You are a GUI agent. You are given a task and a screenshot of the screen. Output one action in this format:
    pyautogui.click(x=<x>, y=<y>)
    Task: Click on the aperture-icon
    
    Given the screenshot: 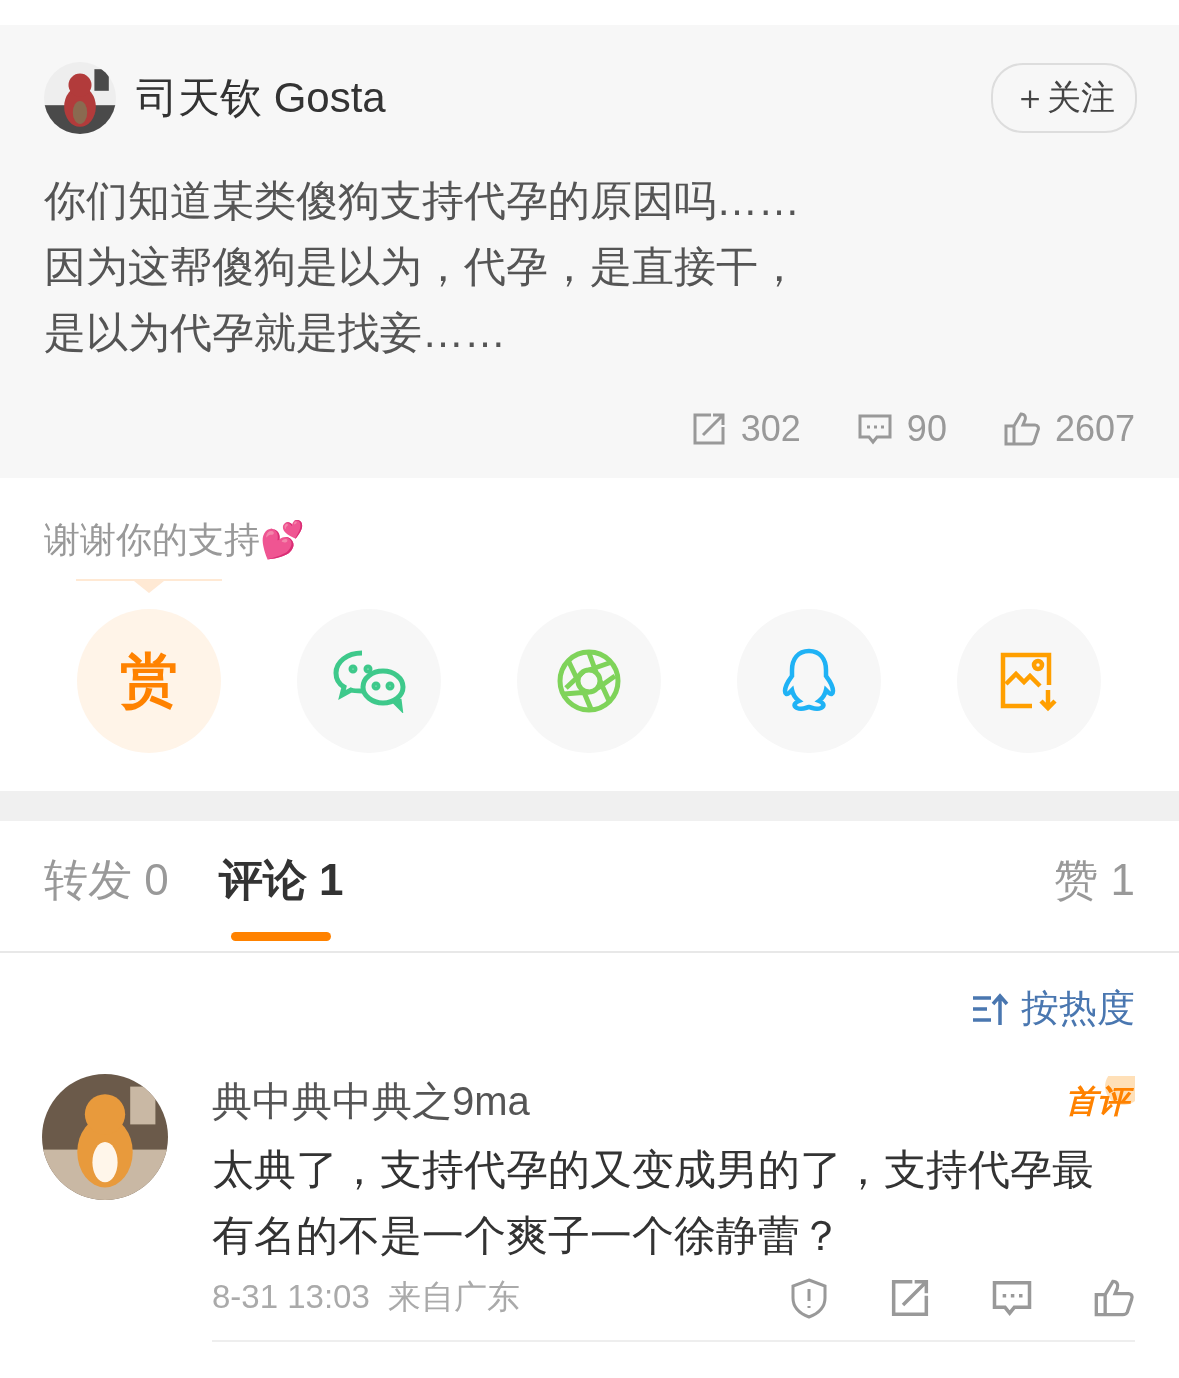 What is the action you would take?
    pyautogui.click(x=589, y=681)
    